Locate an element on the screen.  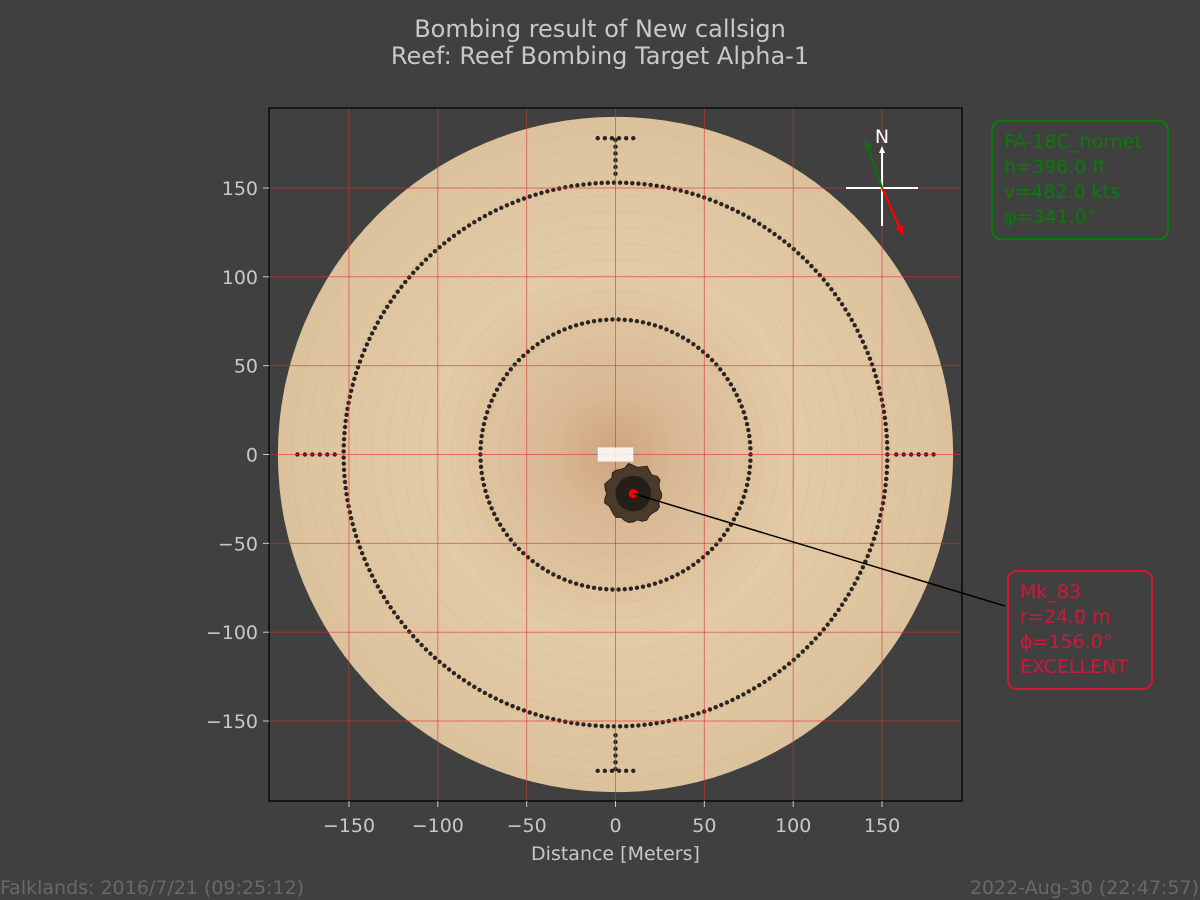
x-tick-label: 50 is located at coordinates (704, 826).